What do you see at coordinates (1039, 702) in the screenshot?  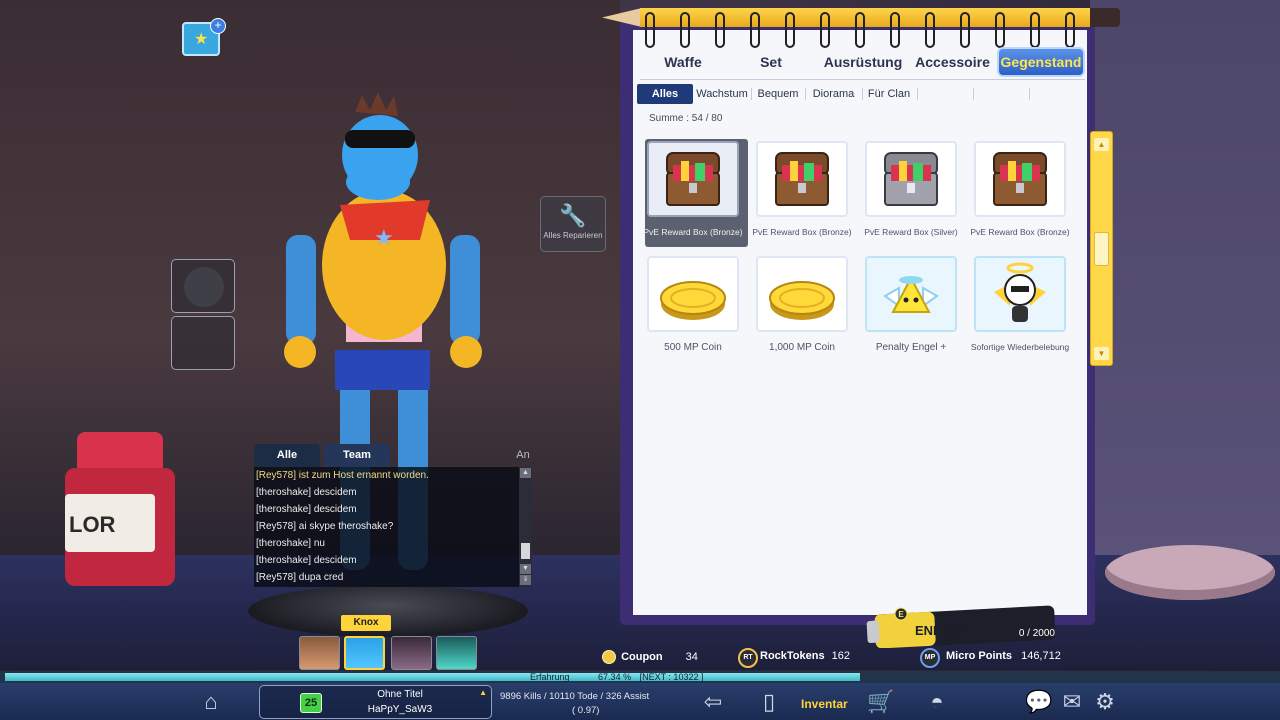 I see `chat-bubble-icon: 💬` at bounding box center [1039, 702].